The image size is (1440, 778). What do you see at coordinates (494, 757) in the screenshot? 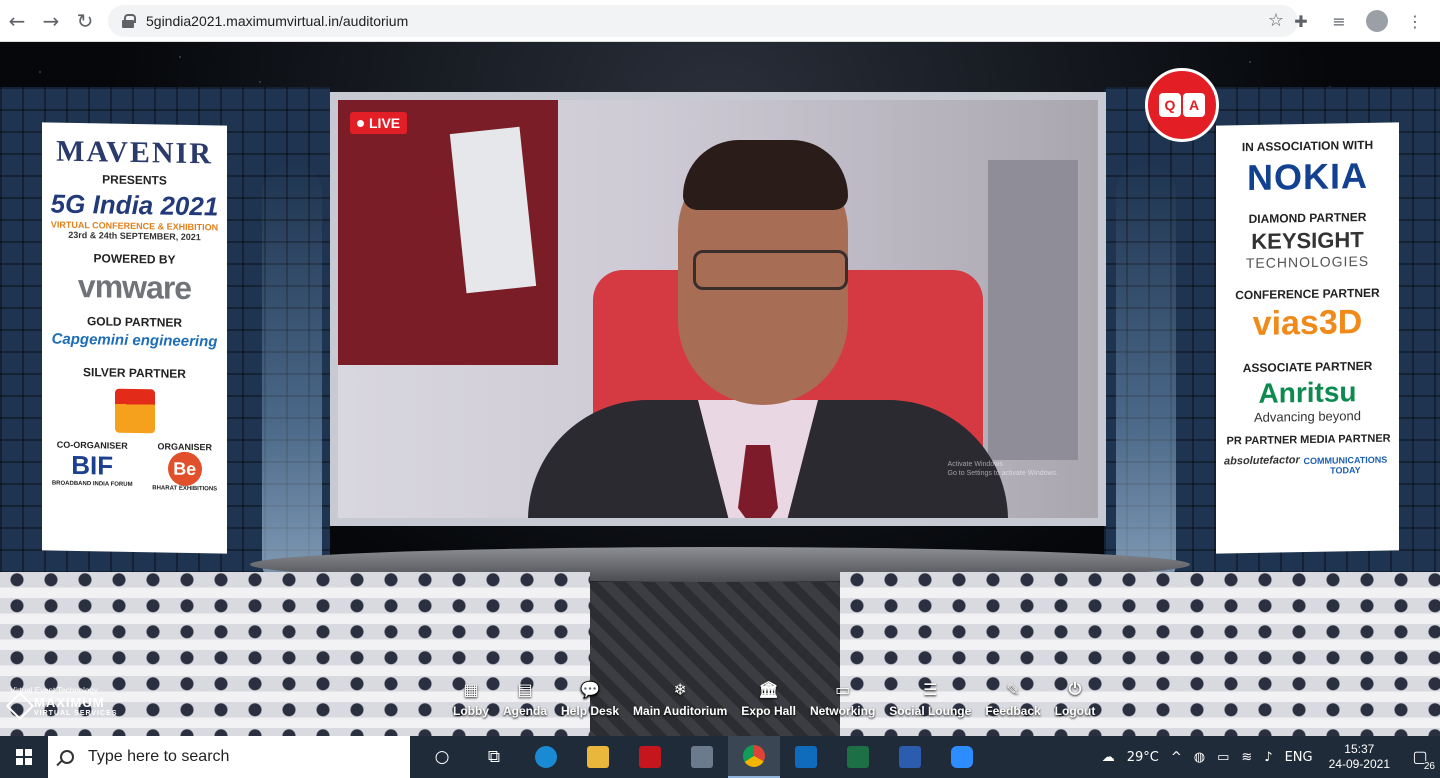
I see `task-view-icon: ⧉` at bounding box center [494, 757].